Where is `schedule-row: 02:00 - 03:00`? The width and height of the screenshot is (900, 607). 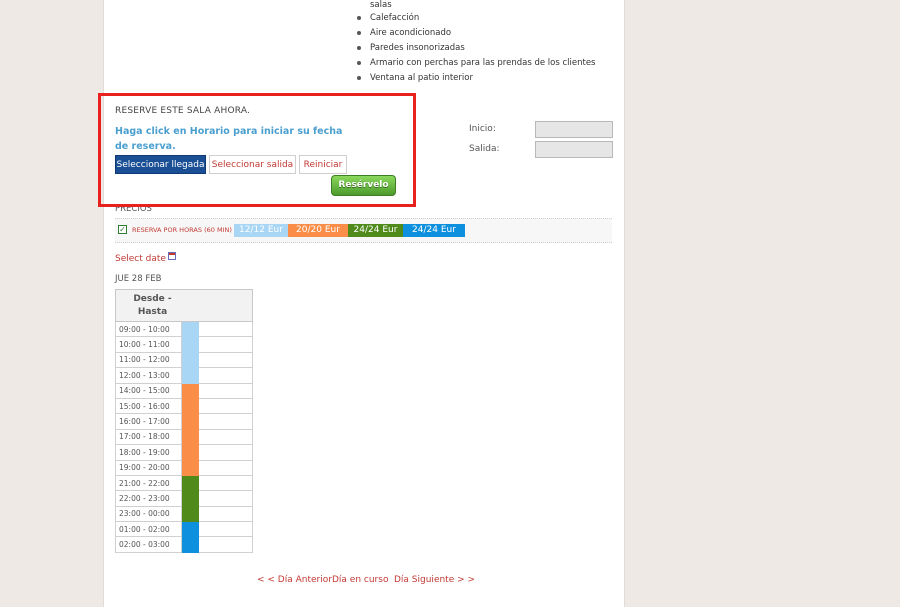
schedule-row: 02:00 - 03:00 is located at coordinates (184, 544).